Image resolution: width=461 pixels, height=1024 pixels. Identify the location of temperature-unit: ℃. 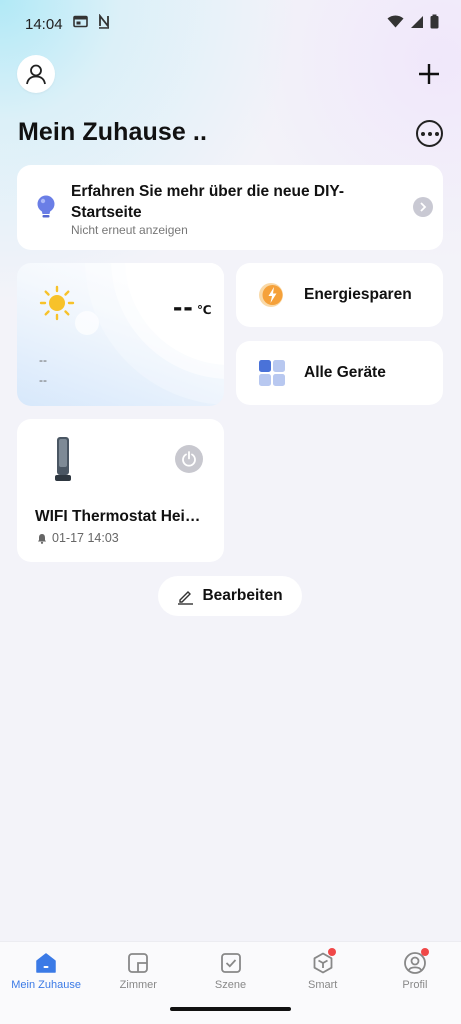
(204, 310).